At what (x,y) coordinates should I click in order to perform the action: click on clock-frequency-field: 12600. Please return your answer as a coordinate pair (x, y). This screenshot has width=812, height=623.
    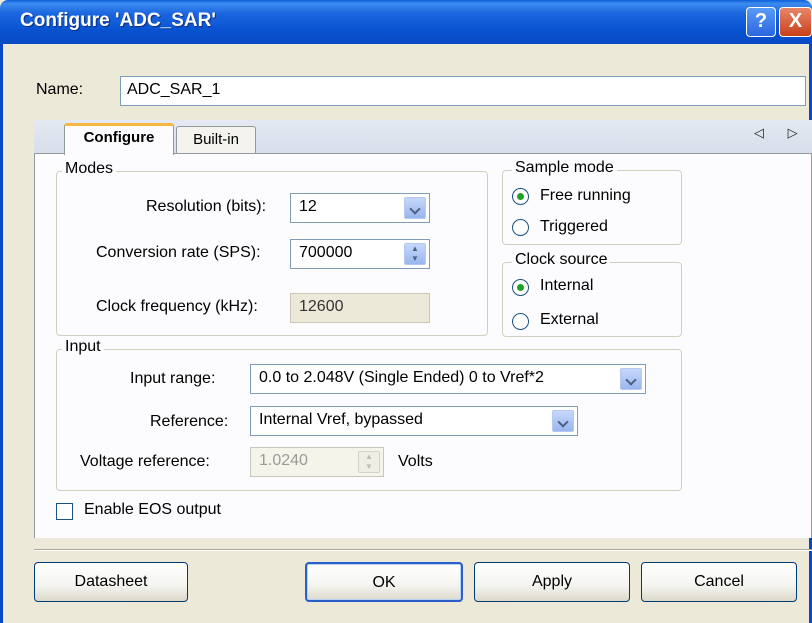
    Looking at the image, I should click on (360, 308).